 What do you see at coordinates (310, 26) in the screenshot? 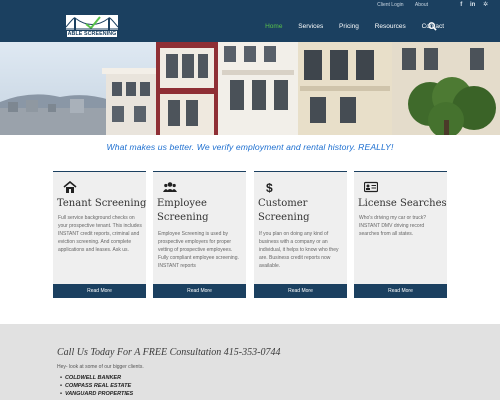
I see `nav-services: Services` at bounding box center [310, 26].